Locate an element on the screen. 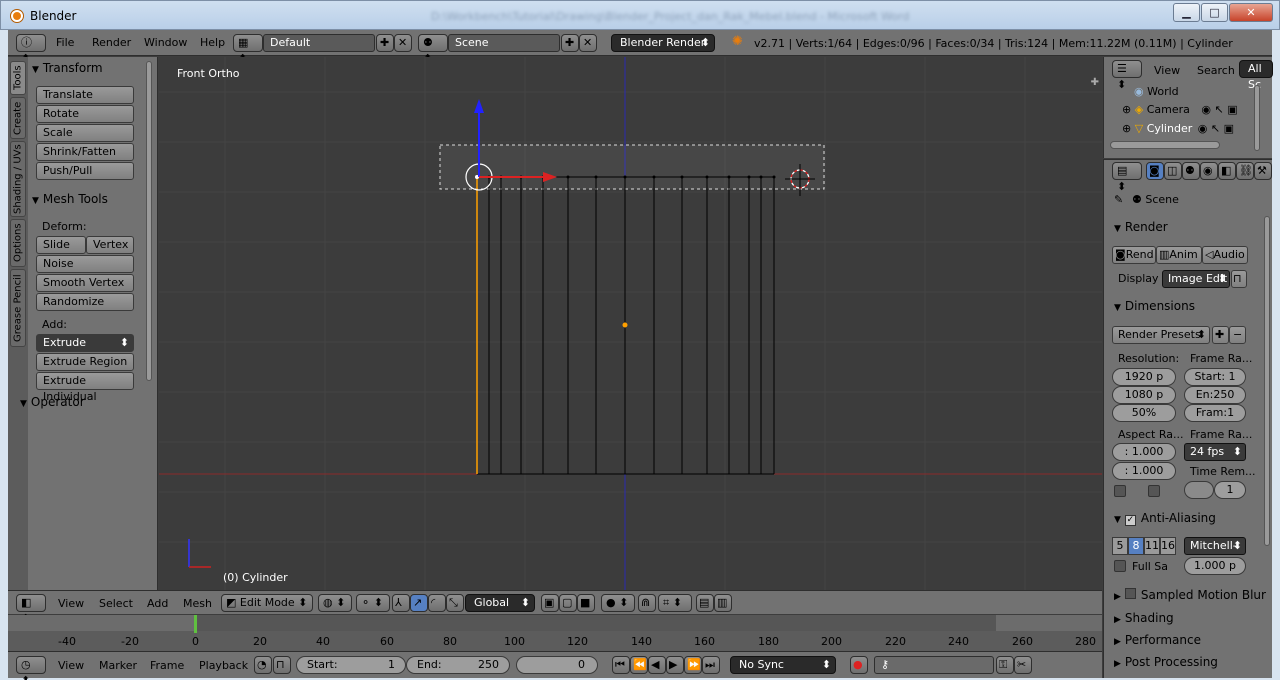  tool-shelf-scrollbar is located at coordinates (149, 221).